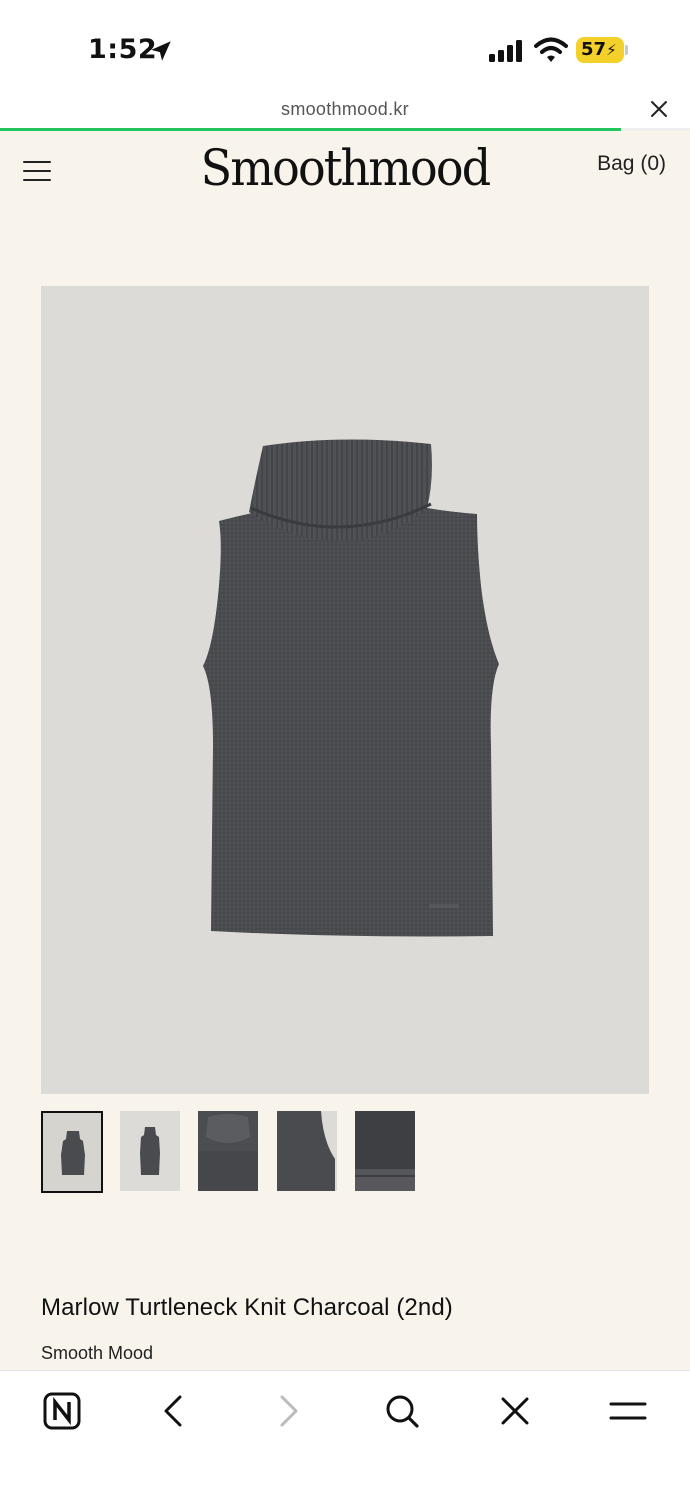 The width and height of the screenshot is (690, 1500). What do you see at coordinates (62, 1411) in the screenshot?
I see `naver-n-icon` at bounding box center [62, 1411].